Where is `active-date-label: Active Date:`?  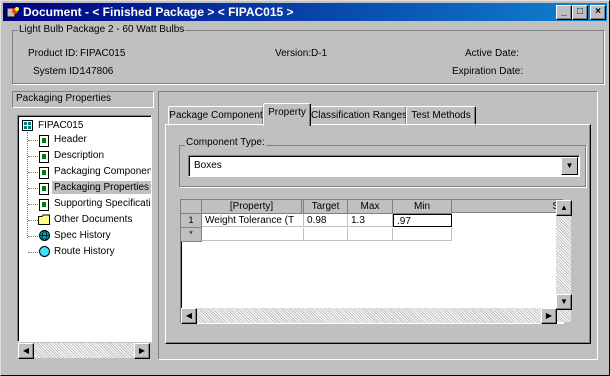 active-date-label: Active Date: is located at coordinates (492, 53).